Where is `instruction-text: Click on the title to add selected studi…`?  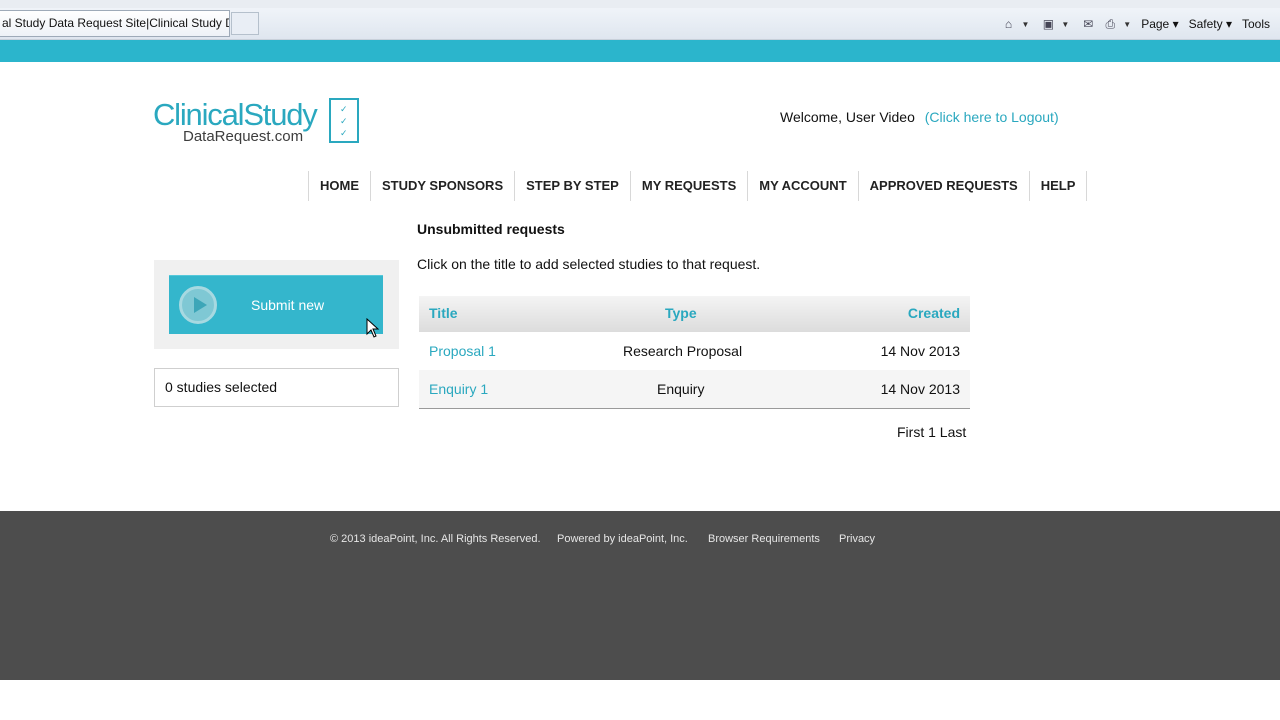 instruction-text: Click on the title to add selected studi… is located at coordinates (589, 264).